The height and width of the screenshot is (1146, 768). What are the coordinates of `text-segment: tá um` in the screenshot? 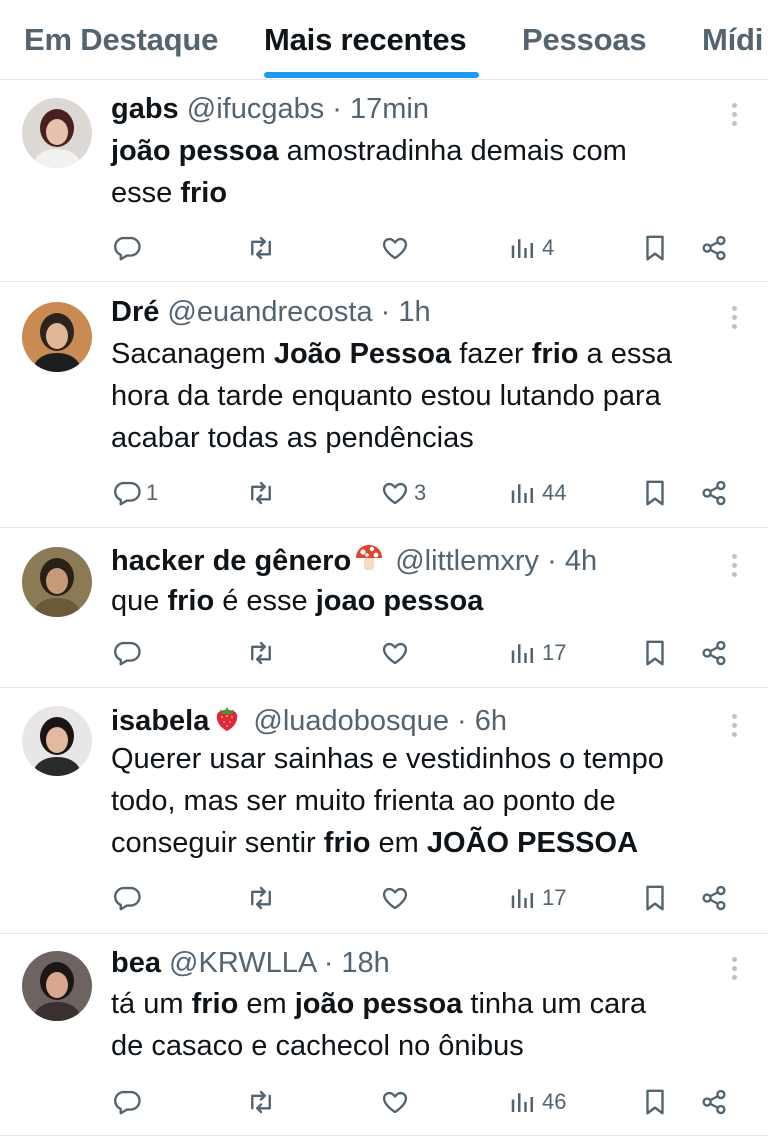 It's located at (151, 1004).